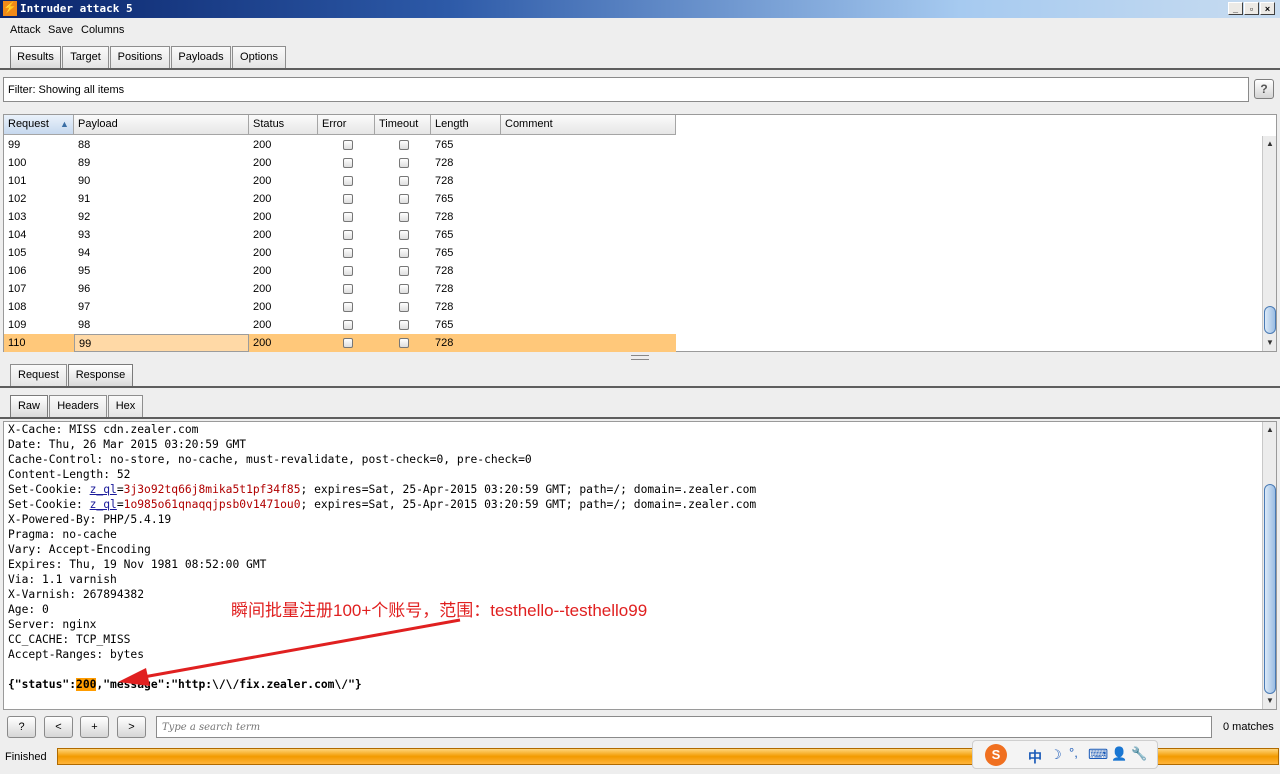 Image resolution: width=1280 pixels, height=774 pixels. What do you see at coordinates (60, 30) in the screenshot?
I see `menu-save: Save` at bounding box center [60, 30].